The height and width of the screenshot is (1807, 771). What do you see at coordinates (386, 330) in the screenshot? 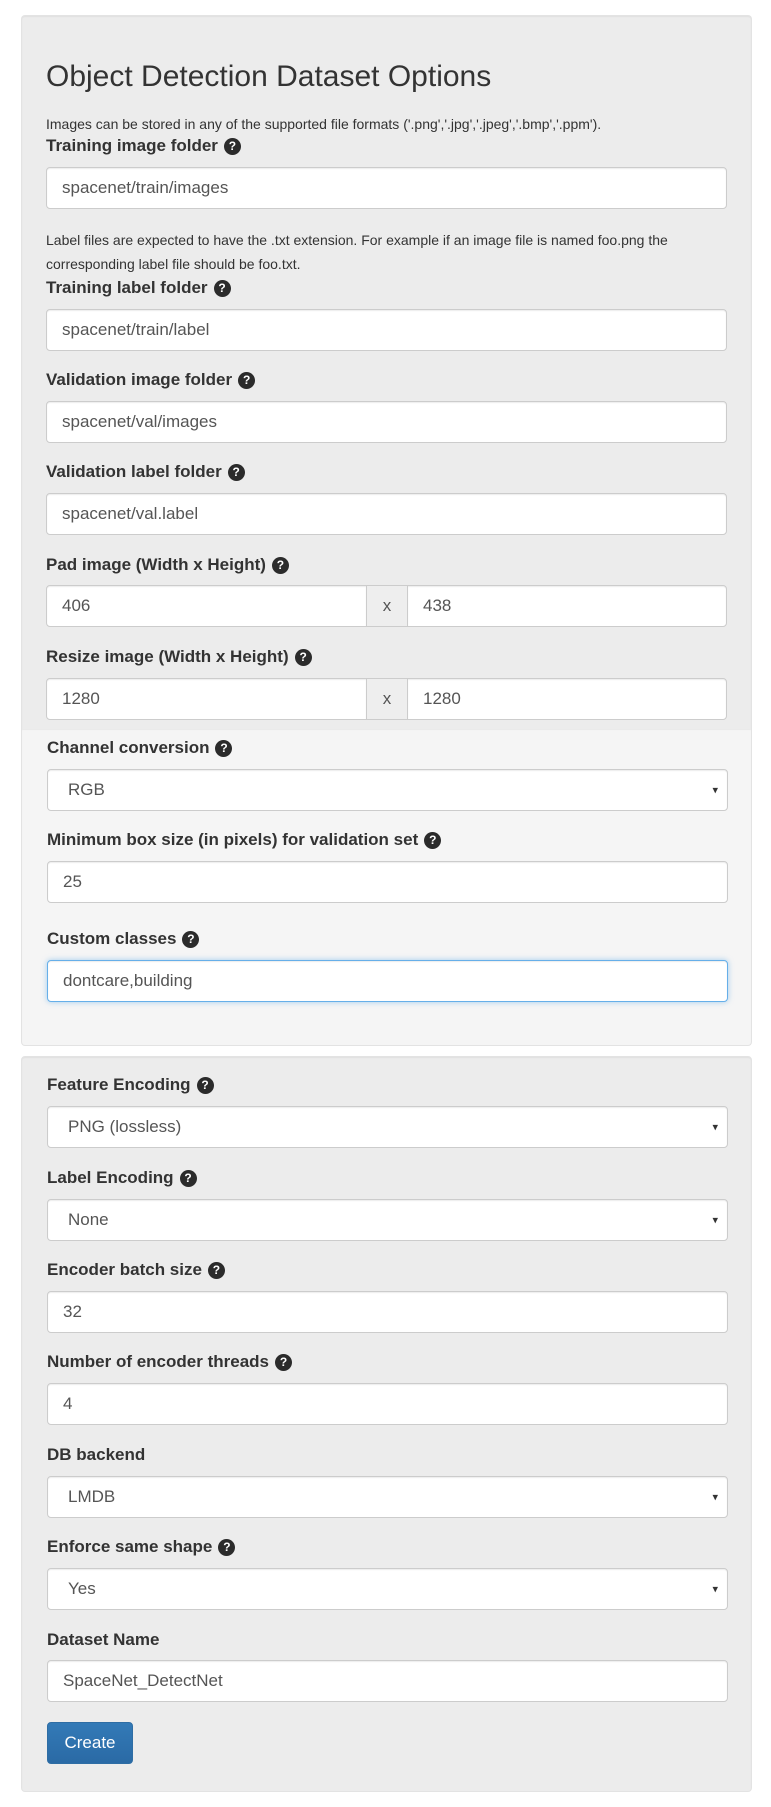
I see `training-label-folder-input: spacenet/train/label` at bounding box center [386, 330].